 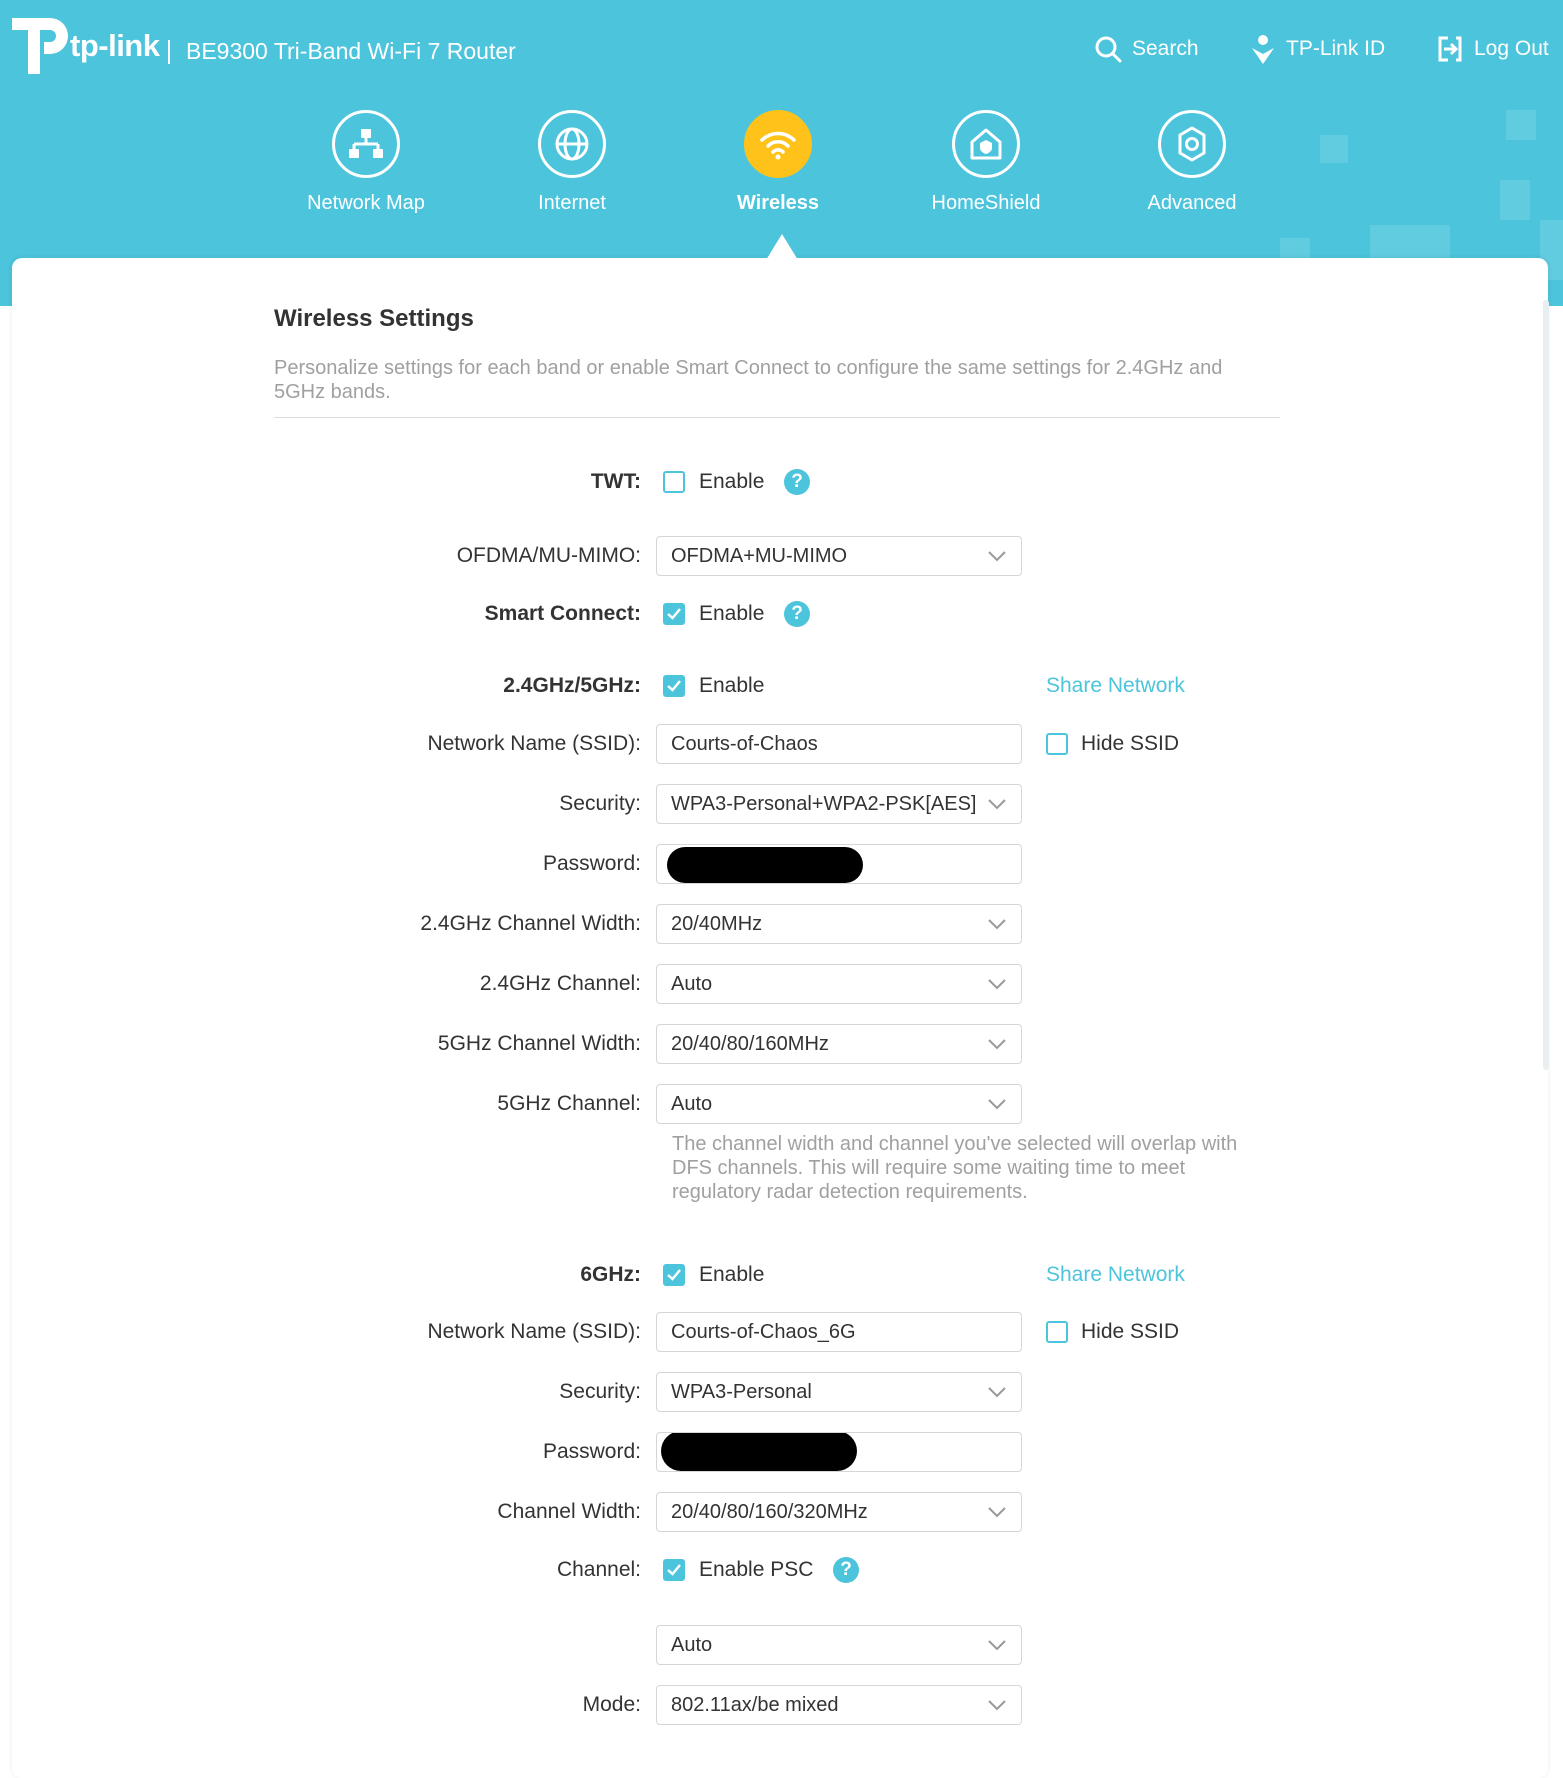 What do you see at coordinates (1192, 144) in the screenshot?
I see `gear-icon` at bounding box center [1192, 144].